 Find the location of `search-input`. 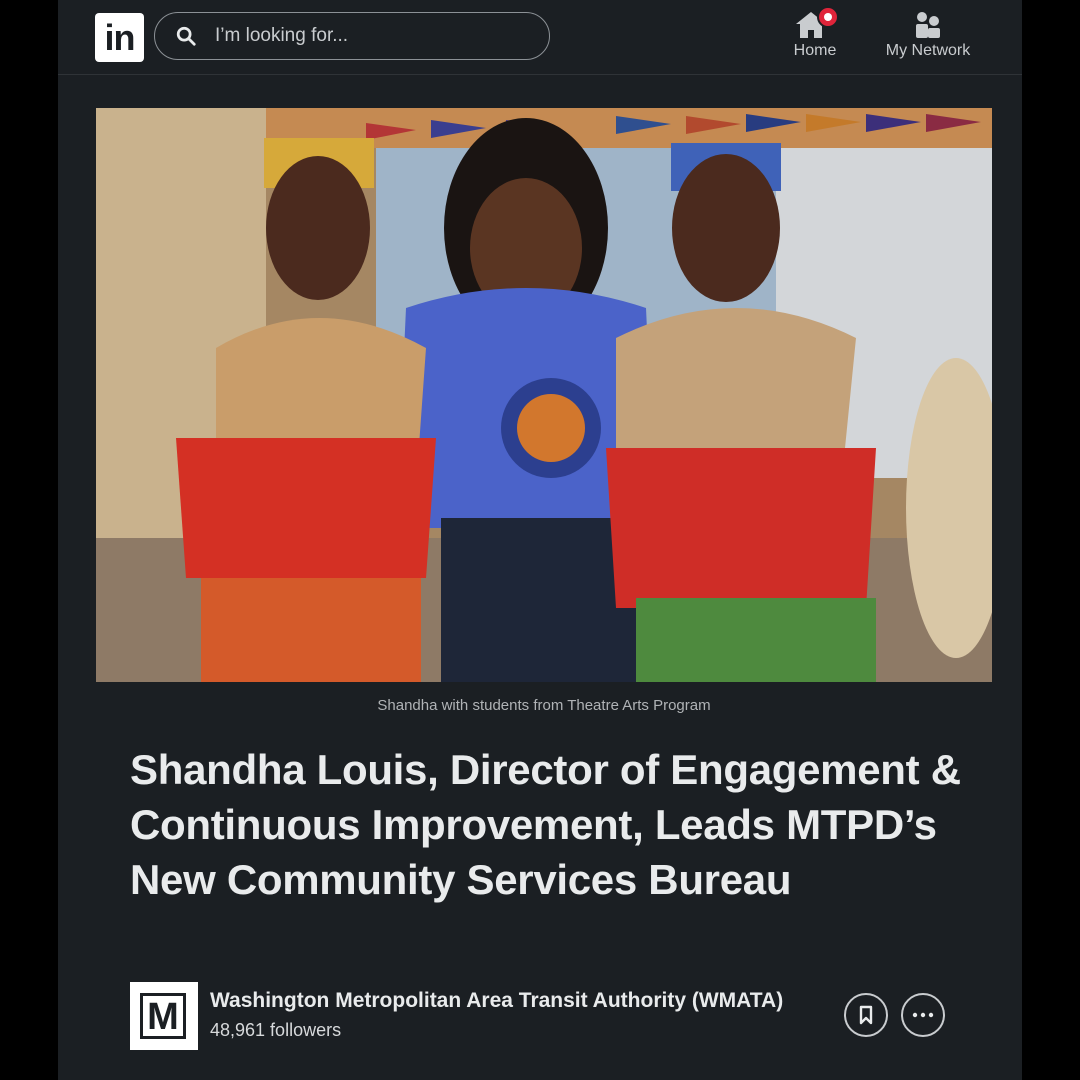

search-input is located at coordinates (365, 36).